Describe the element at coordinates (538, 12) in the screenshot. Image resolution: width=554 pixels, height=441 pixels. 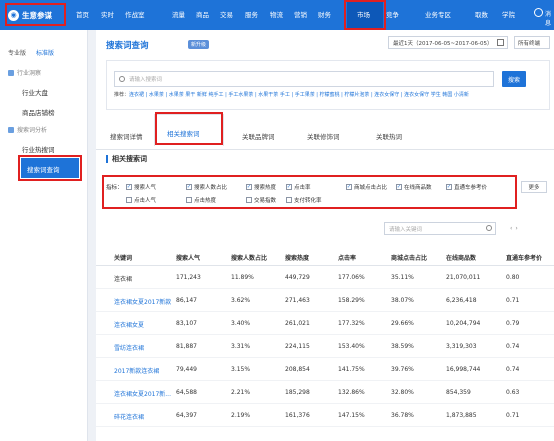
I see `message-icon` at that location.